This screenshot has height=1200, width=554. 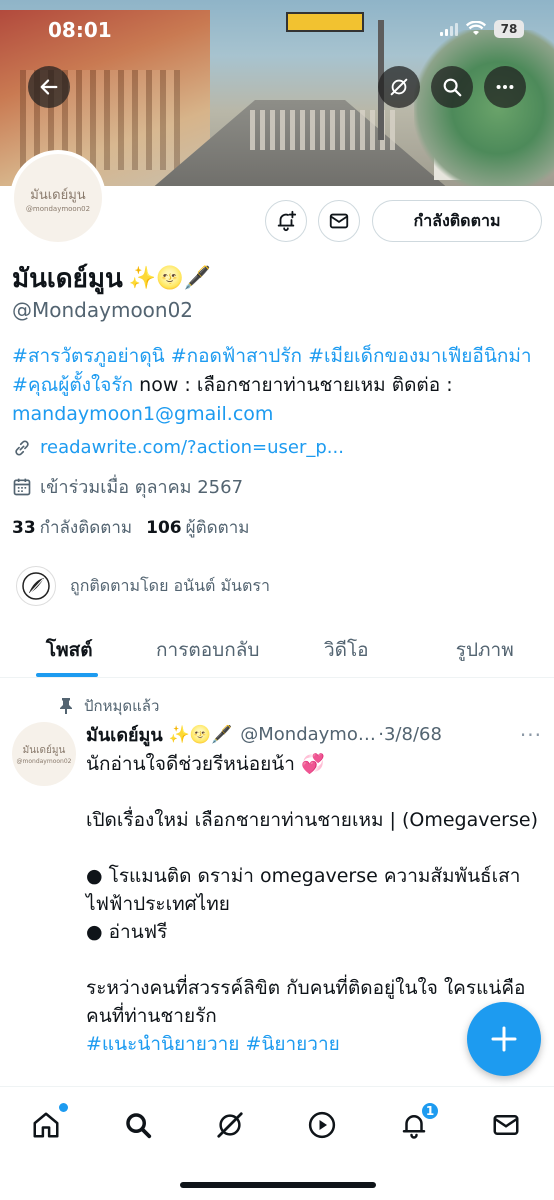 I want to click on feather-avatar-icon, so click(x=36, y=586).